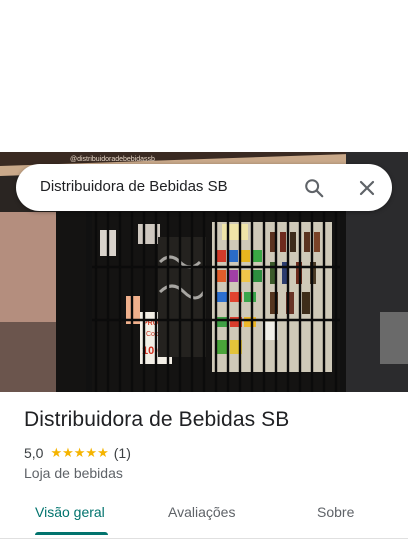 This screenshot has height=544, width=408. What do you see at coordinates (201, 512) in the screenshot?
I see `tab-reviews: Avaliações` at bounding box center [201, 512].